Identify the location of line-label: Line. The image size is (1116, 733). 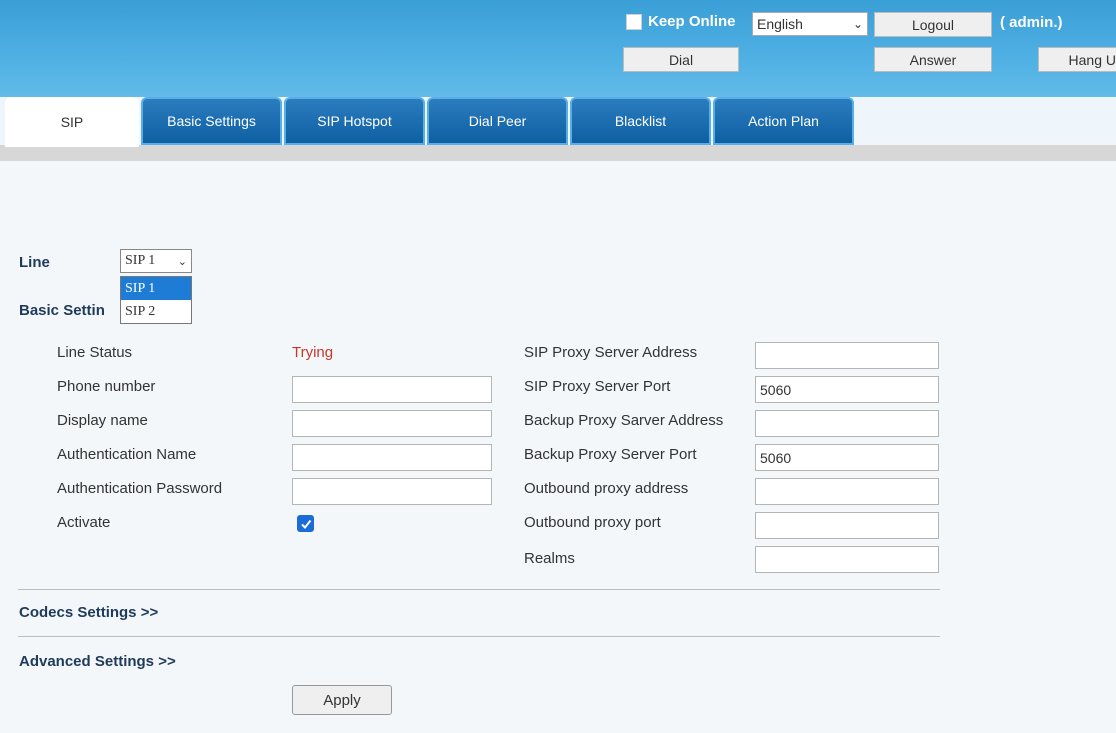
(34, 262).